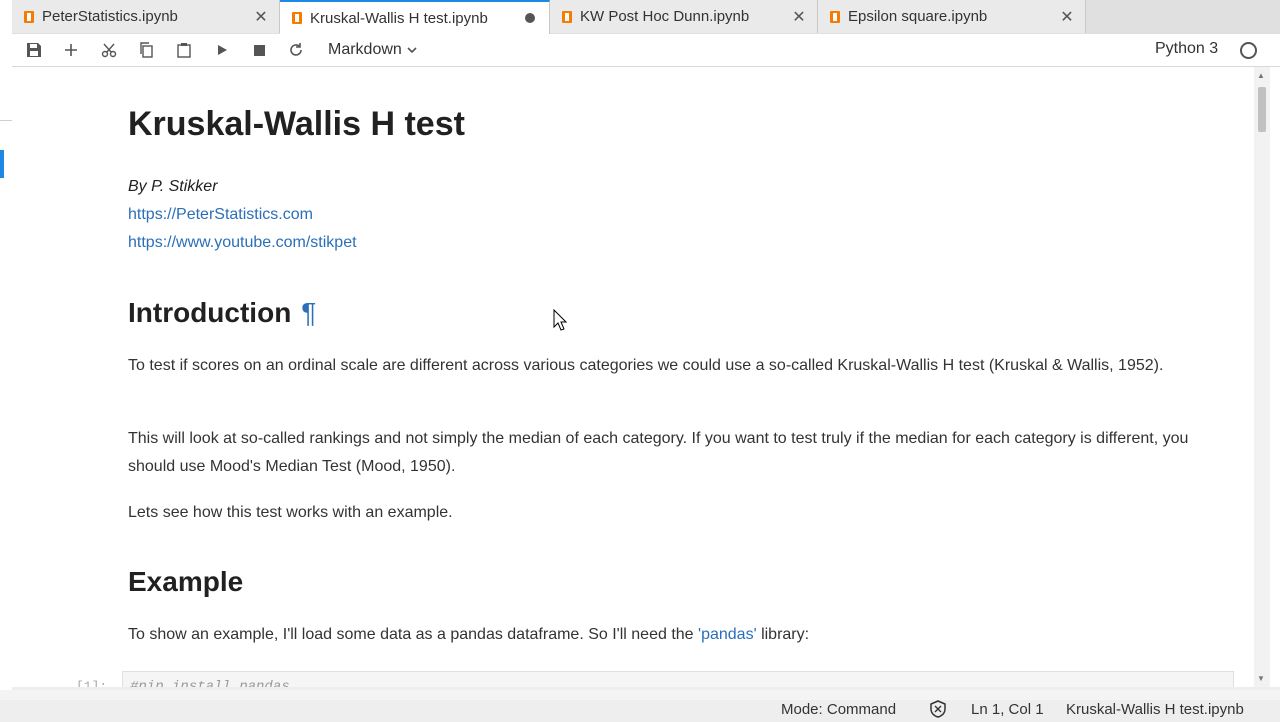 This screenshot has height=722, width=1280. I want to click on scrollbar-thumb, so click(1262, 109).